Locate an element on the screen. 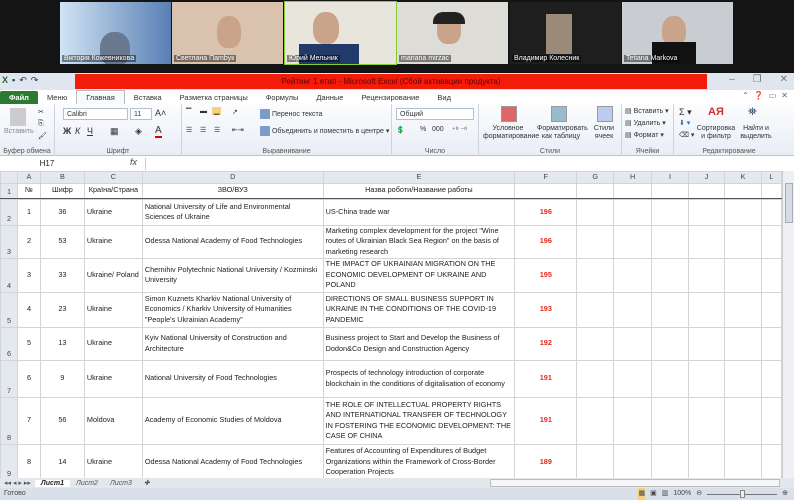  formula-input is located at coordinates (463, 164).